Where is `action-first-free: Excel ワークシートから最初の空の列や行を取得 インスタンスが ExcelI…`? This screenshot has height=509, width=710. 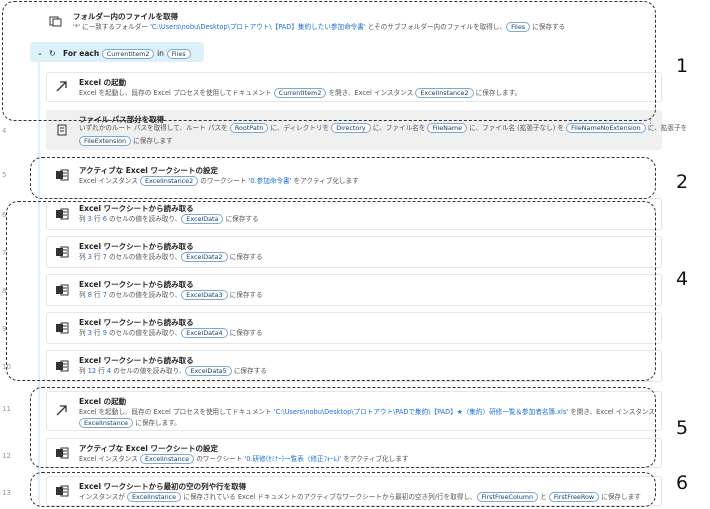 action-first-free: Excel ワークシートから最初の空の列や行を取得 インスタンスが ExcelI… is located at coordinates (354, 491).